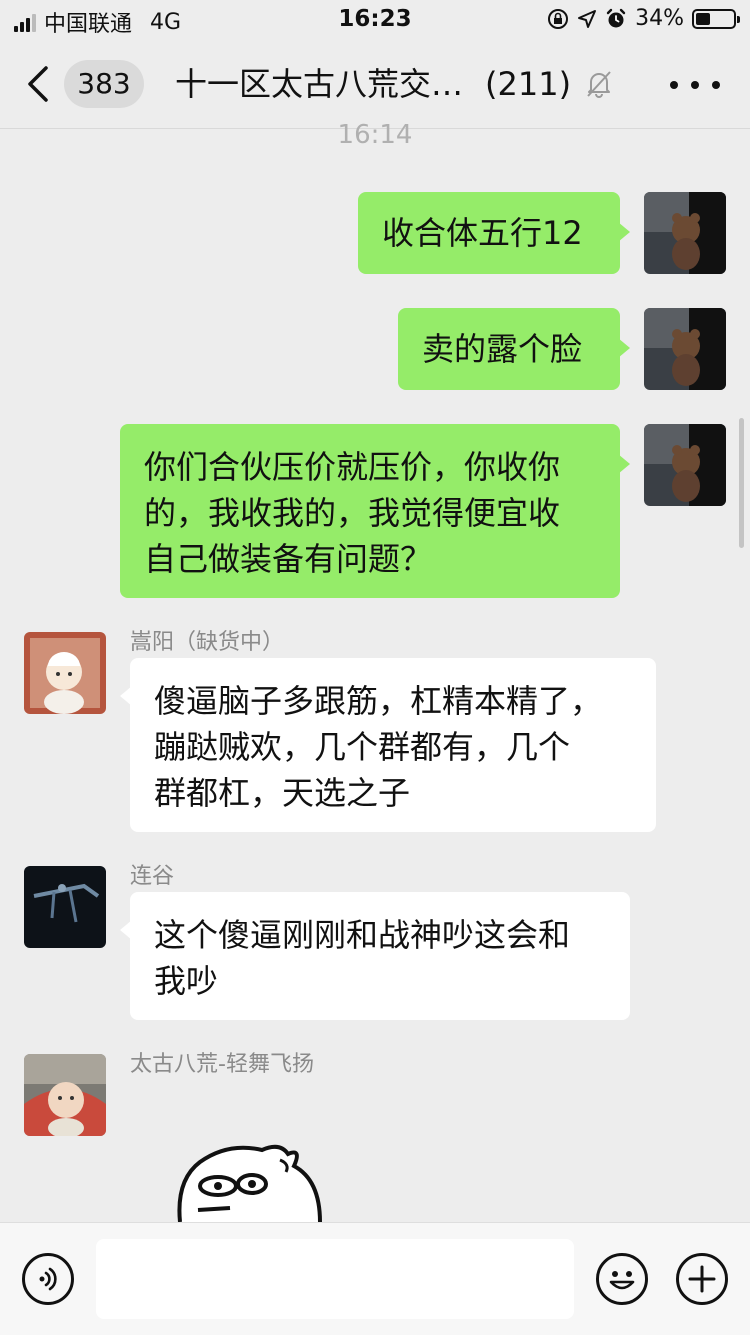 This screenshot has height=1335, width=750. Describe the element at coordinates (375, 956) in the screenshot. I see `message-bubble-incoming: 这个傻逼刚刚和战神吵这会和 我吵` at that location.